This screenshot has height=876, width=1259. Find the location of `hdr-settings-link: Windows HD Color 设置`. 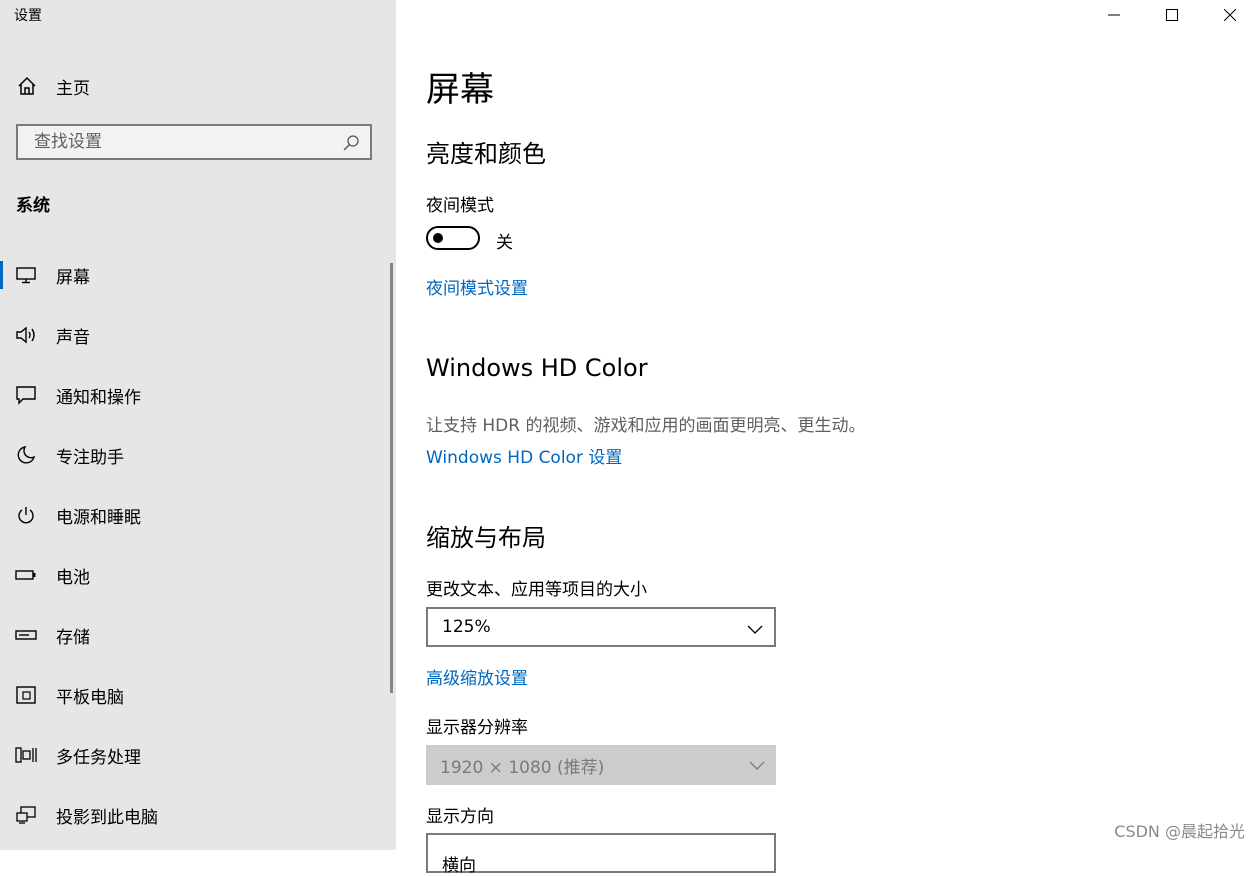

hdr-settings-link: Windows HD Color 设置 is located at coordinates (524, 455).